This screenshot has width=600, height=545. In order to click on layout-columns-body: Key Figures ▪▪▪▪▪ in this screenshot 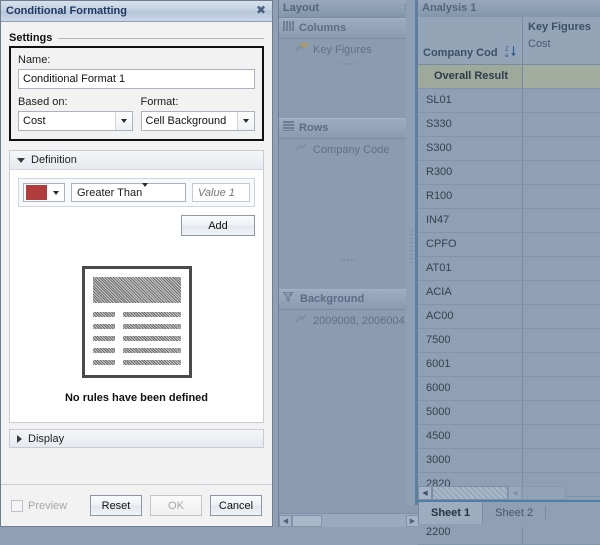, I will do `click(348, 78)`.